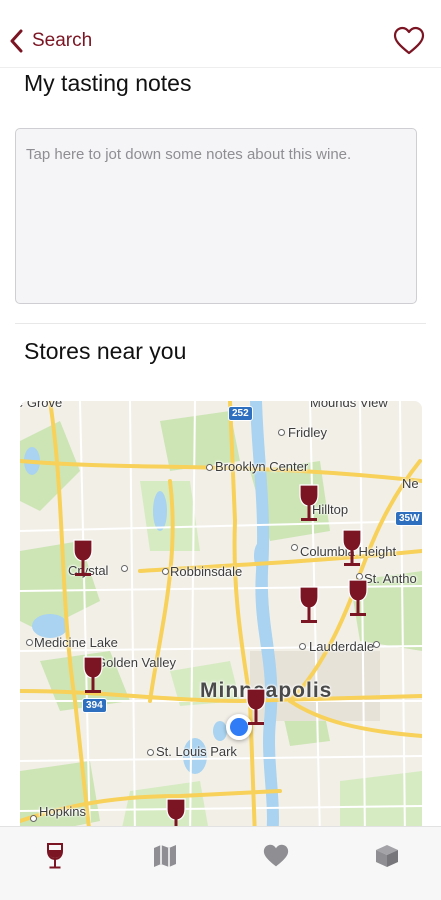 The height and width of the screenshot is (900, 441). Describe the element at coordinates (62, 811) in the screenshot. I see `map-label-hopkins: Hopkins` at that location.